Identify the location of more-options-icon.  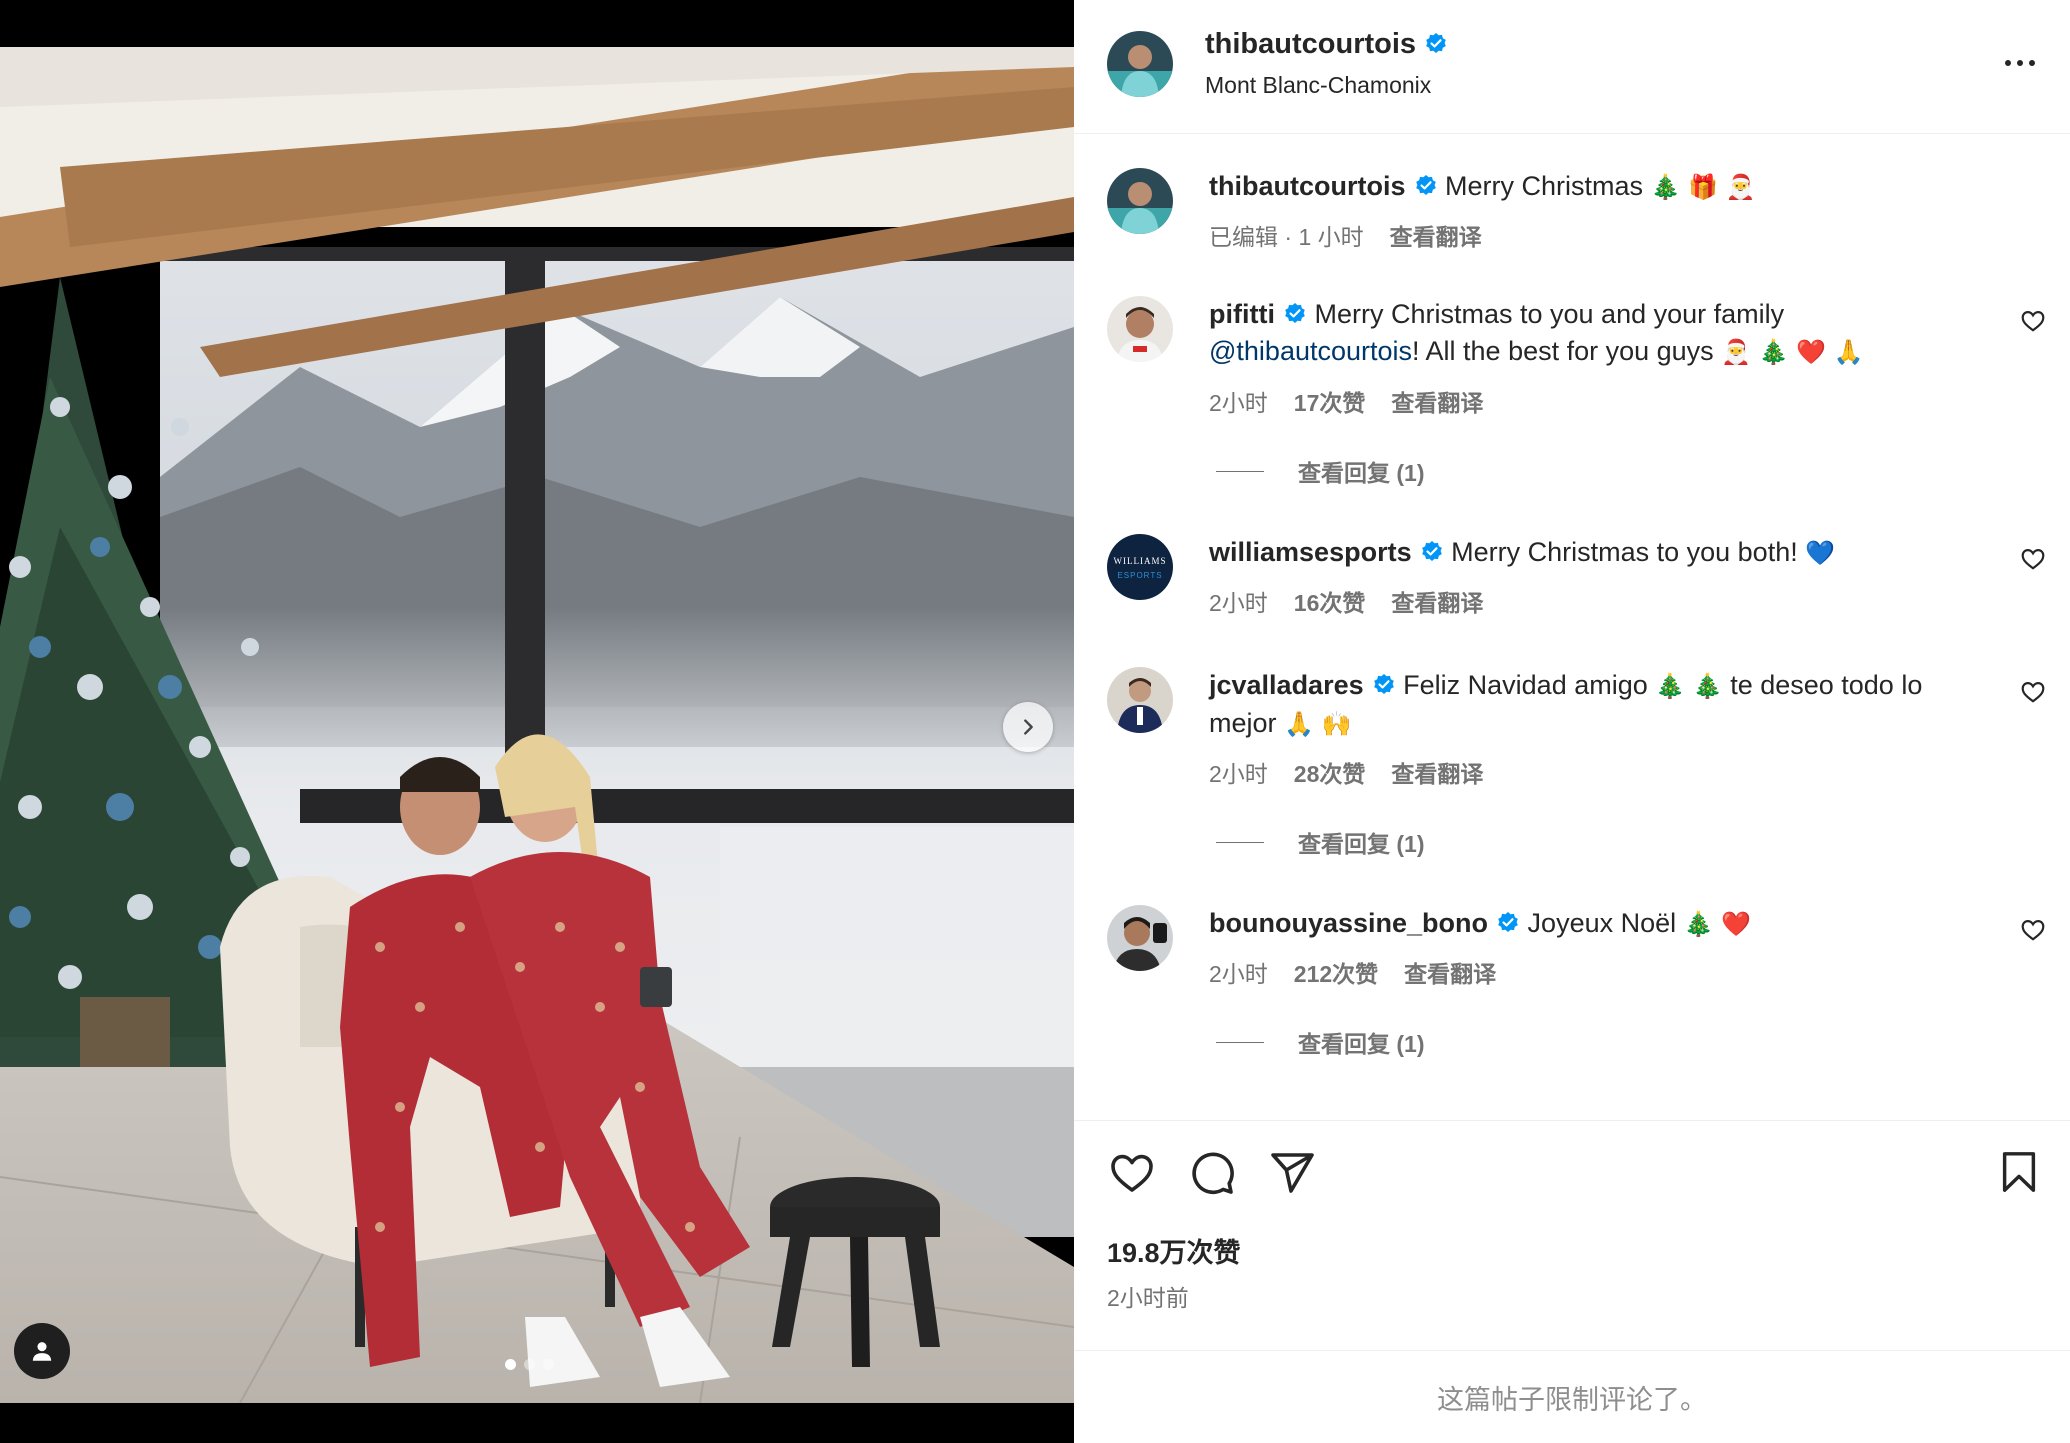
(2008, 63).